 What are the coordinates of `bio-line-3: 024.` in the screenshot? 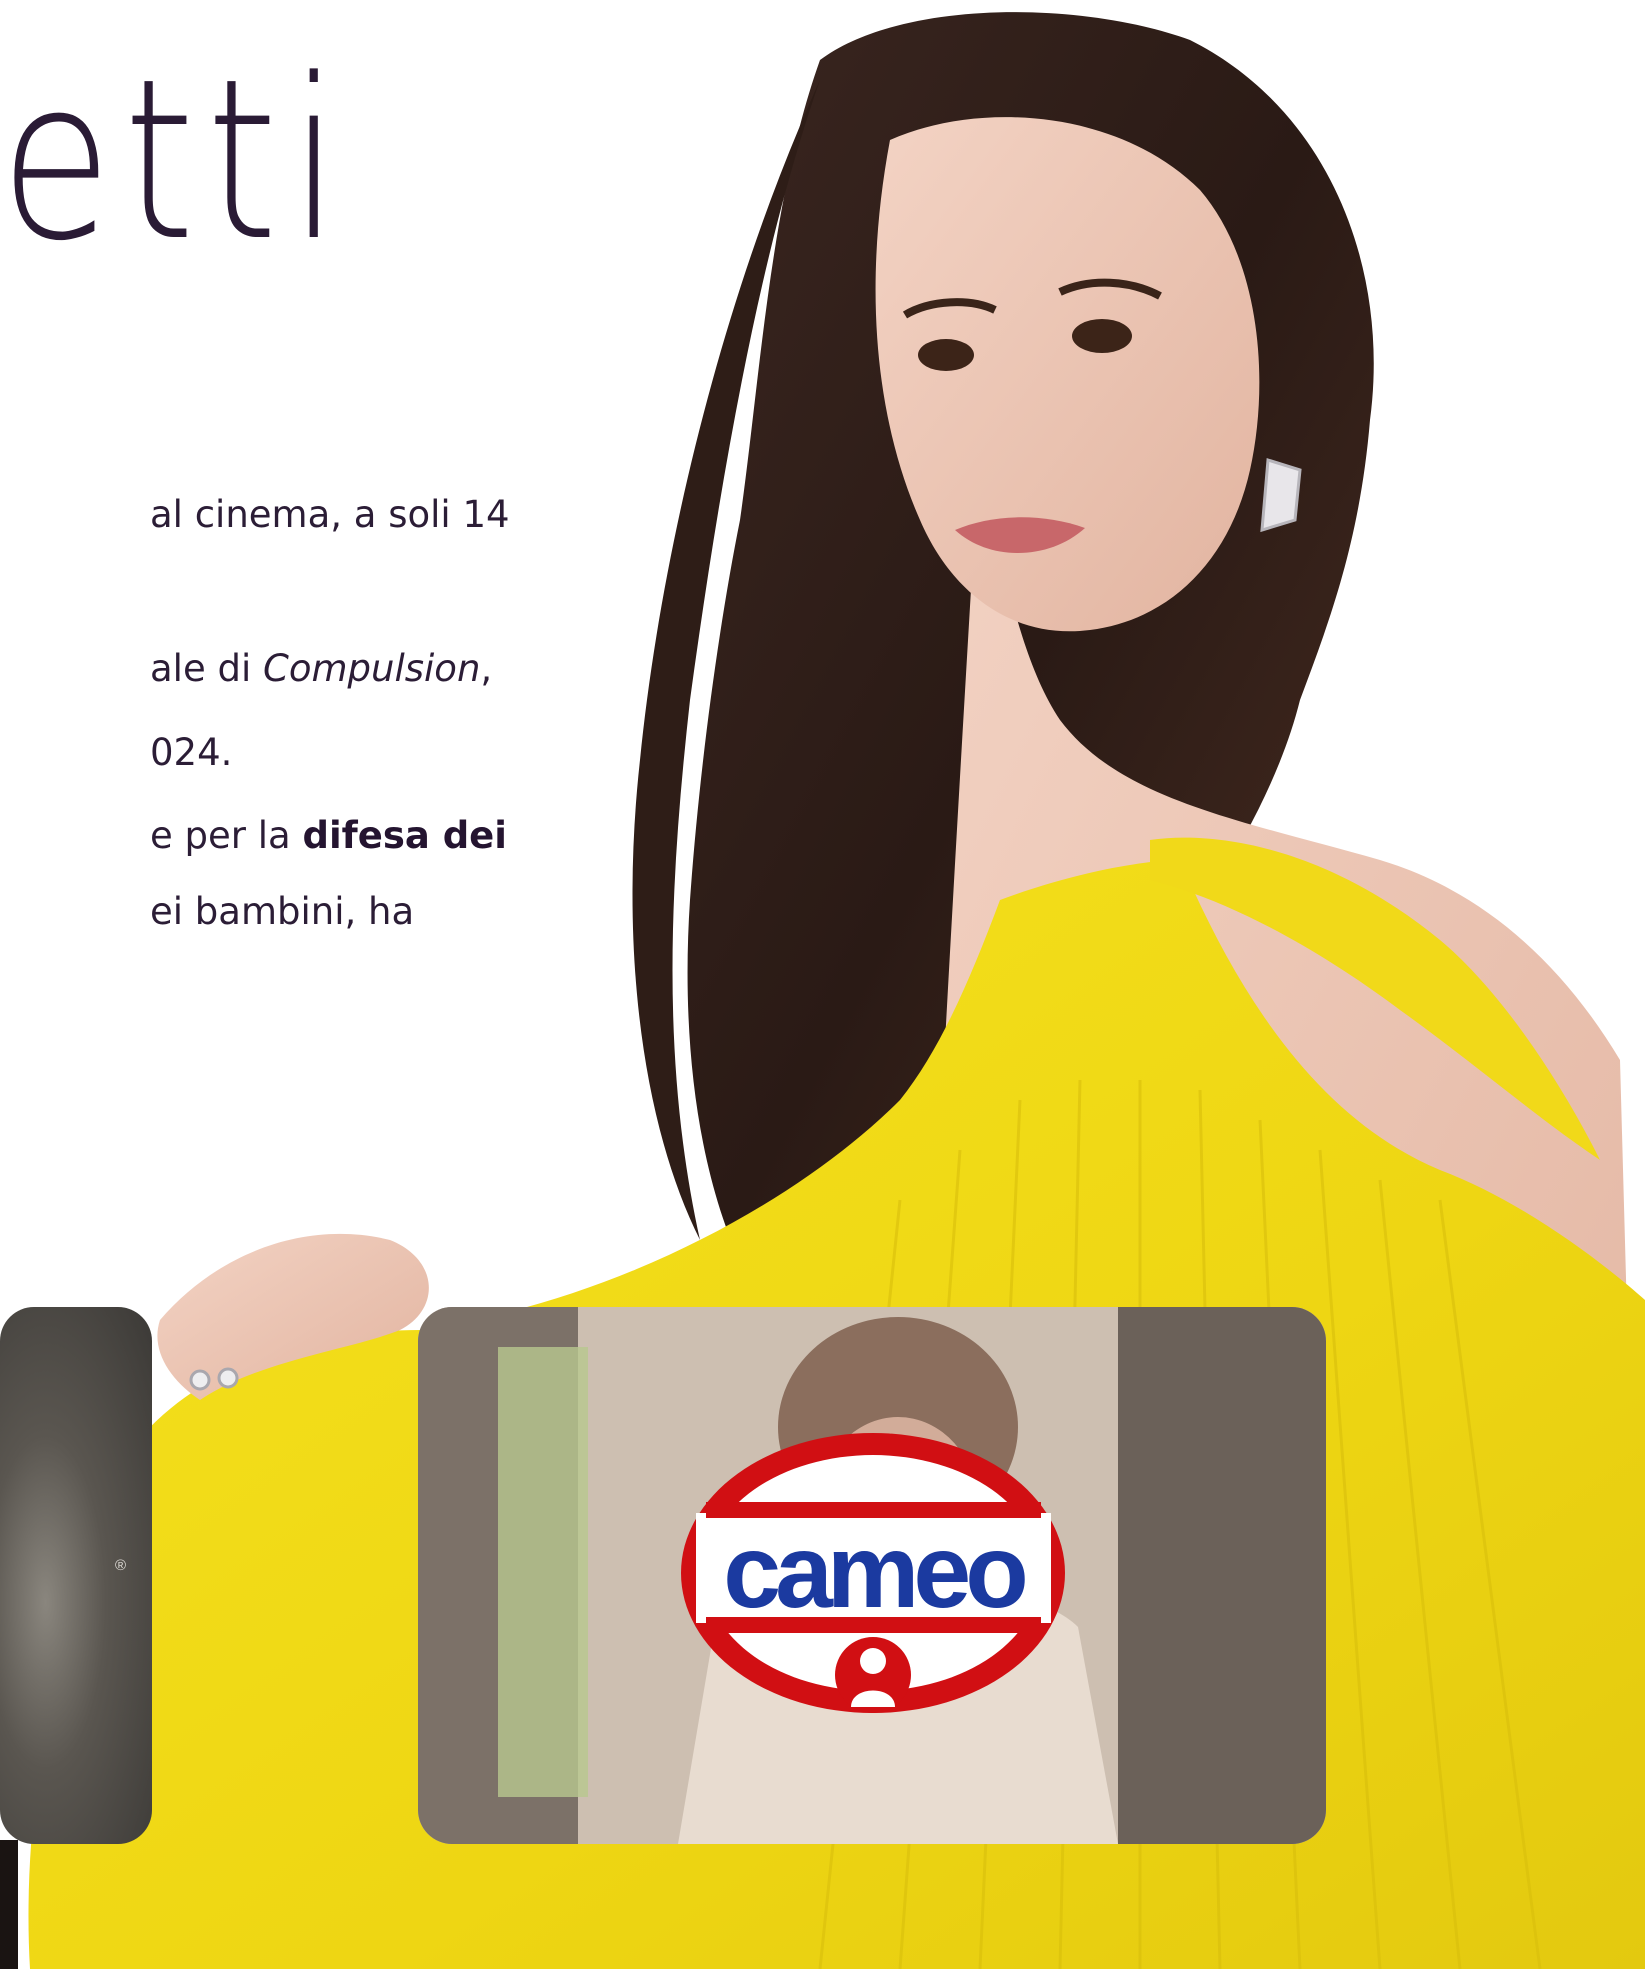 It's located at (191, 752).